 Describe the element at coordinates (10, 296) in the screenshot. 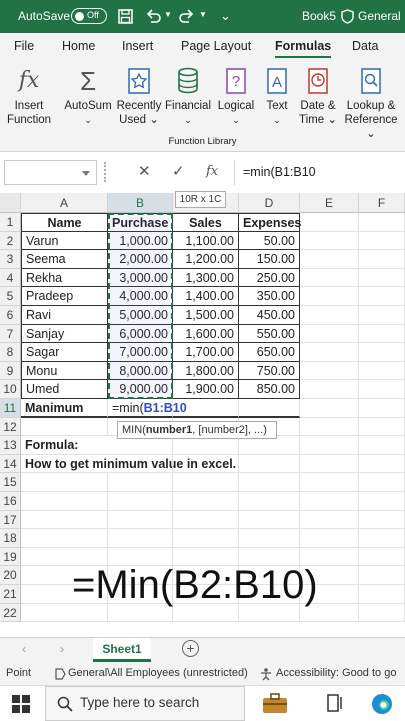

I see `row-header-5: 5` at that location.